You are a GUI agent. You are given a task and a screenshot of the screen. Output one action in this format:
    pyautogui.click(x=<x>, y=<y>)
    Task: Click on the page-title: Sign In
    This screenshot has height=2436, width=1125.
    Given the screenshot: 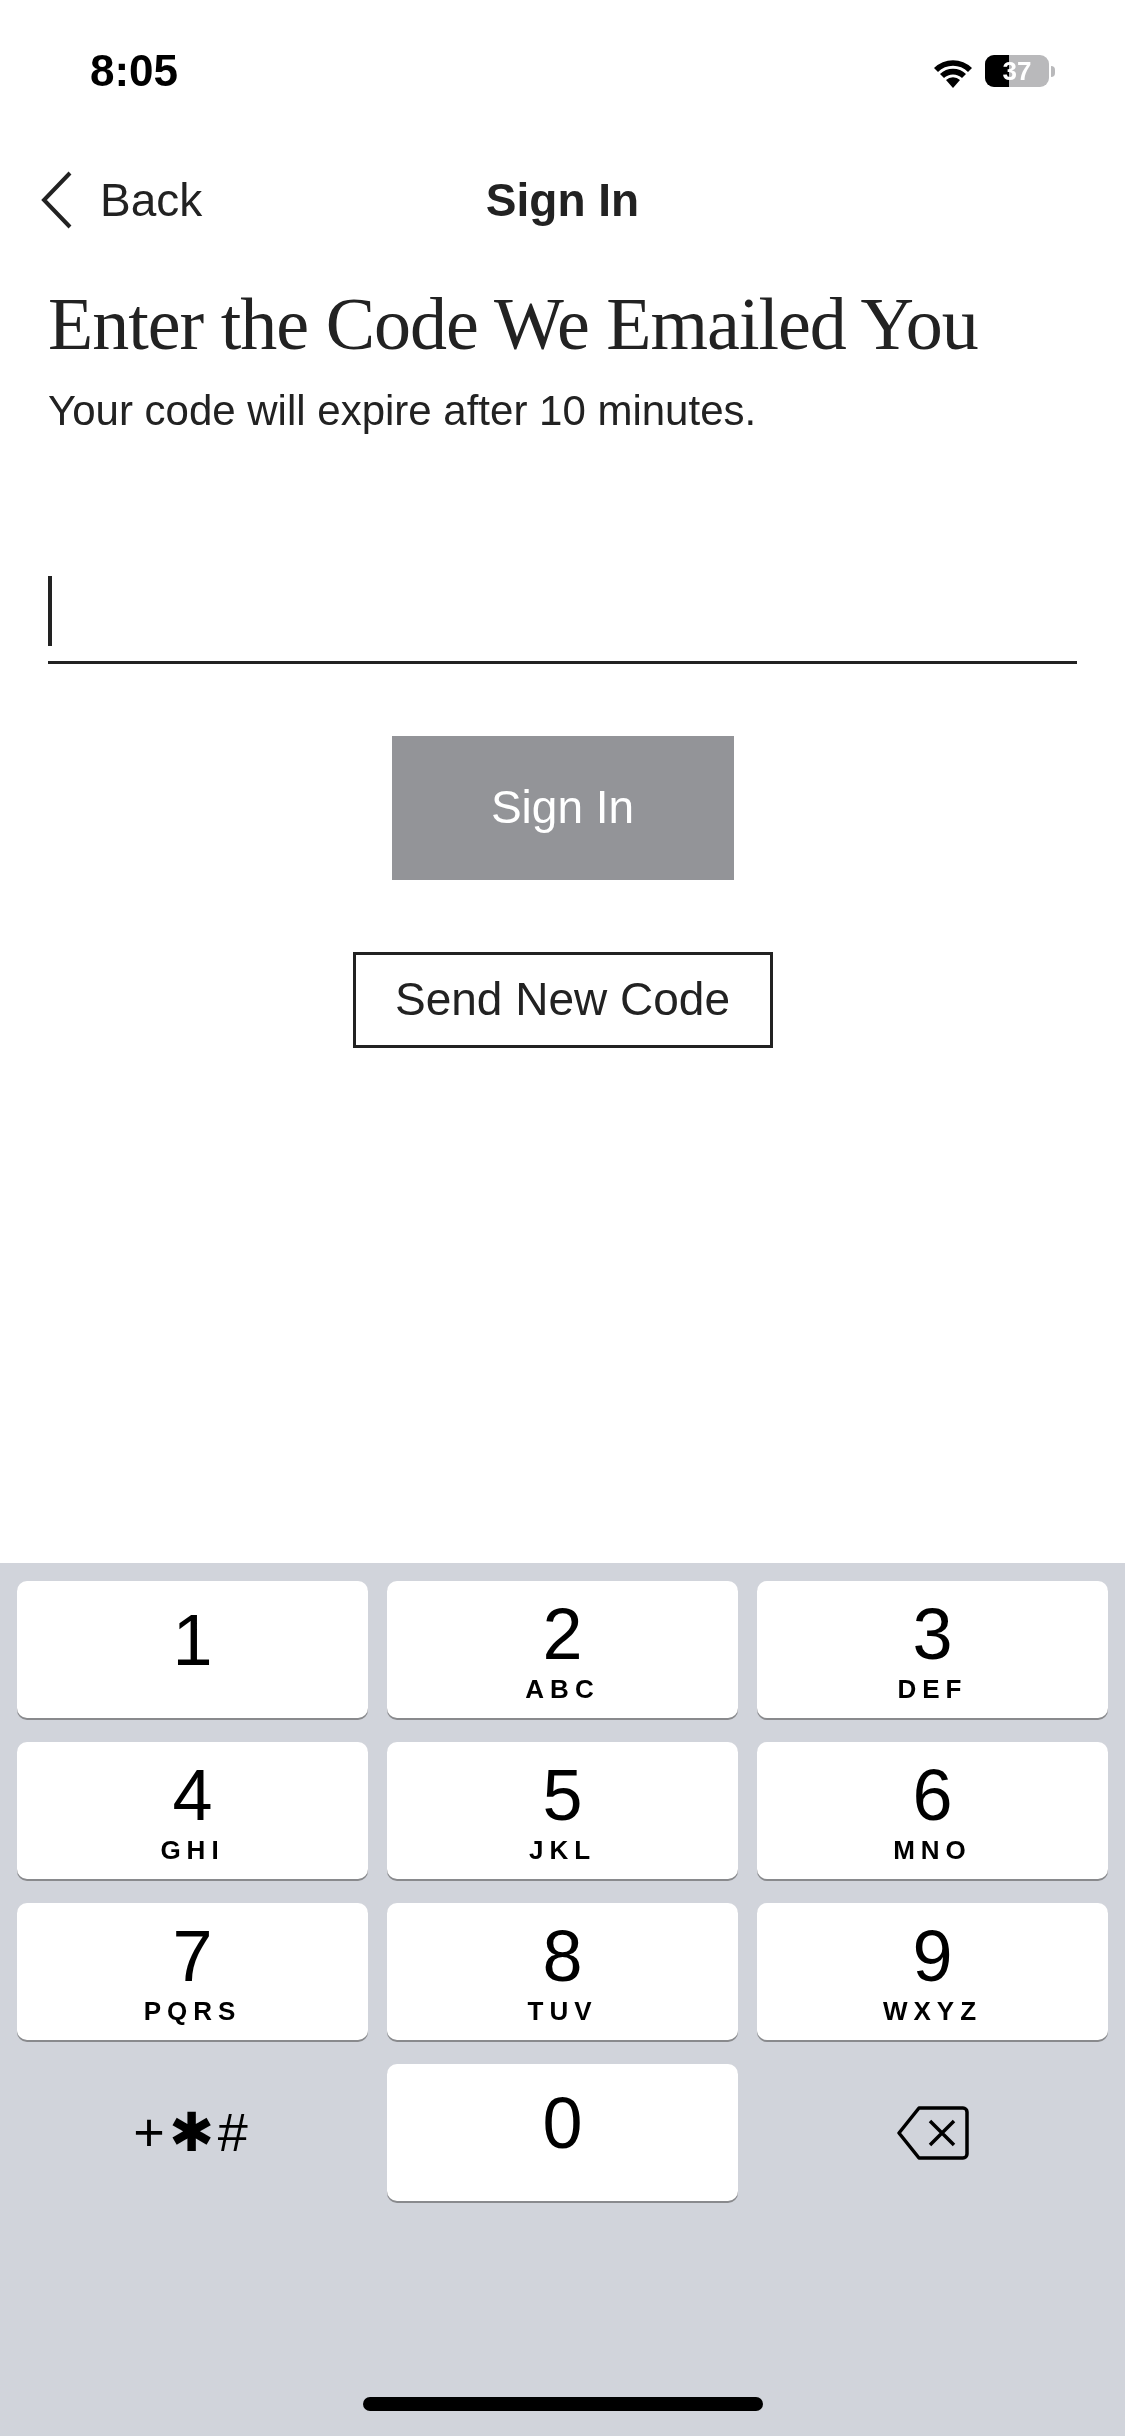 What is the action you would take?
    pyautogui.click(x=562, y=200)
    